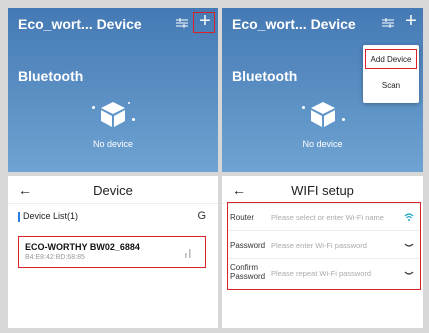 The height and width of the screenshot is (333, 429). I want to click on device-list-header: Device List(1), so click(48, 216).